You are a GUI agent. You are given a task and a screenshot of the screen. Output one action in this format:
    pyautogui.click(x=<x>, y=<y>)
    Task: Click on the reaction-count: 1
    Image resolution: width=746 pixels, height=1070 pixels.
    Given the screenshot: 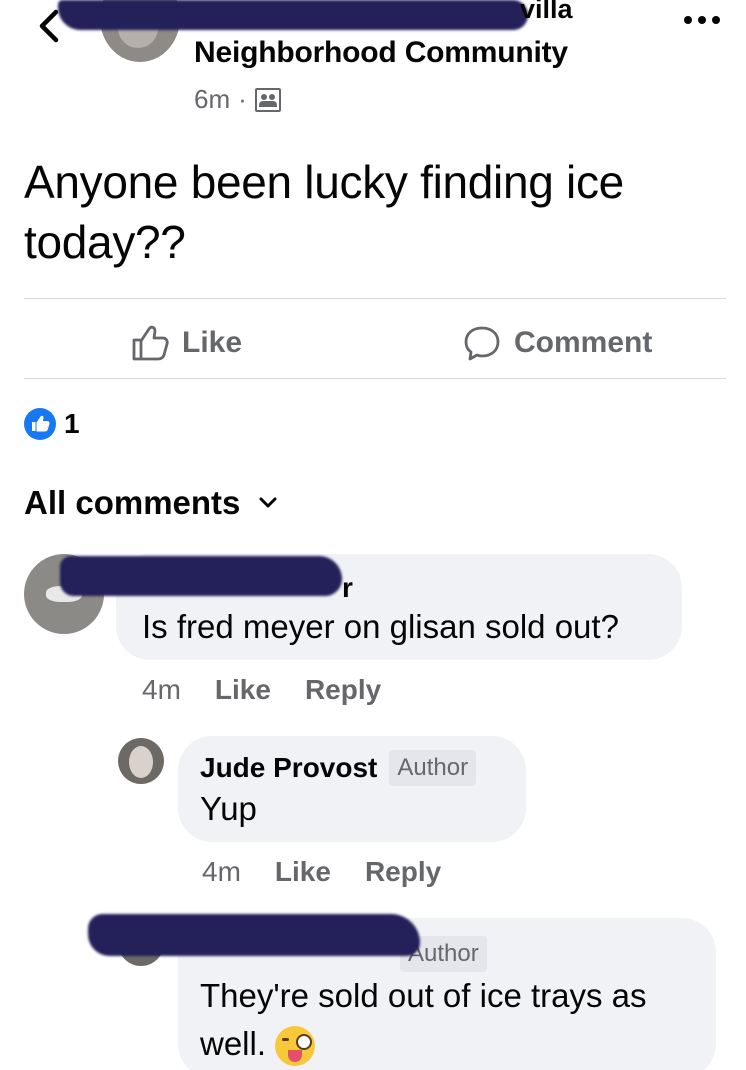 What is the action you would take?
    pyautogui.click(x=72, y=423)
    